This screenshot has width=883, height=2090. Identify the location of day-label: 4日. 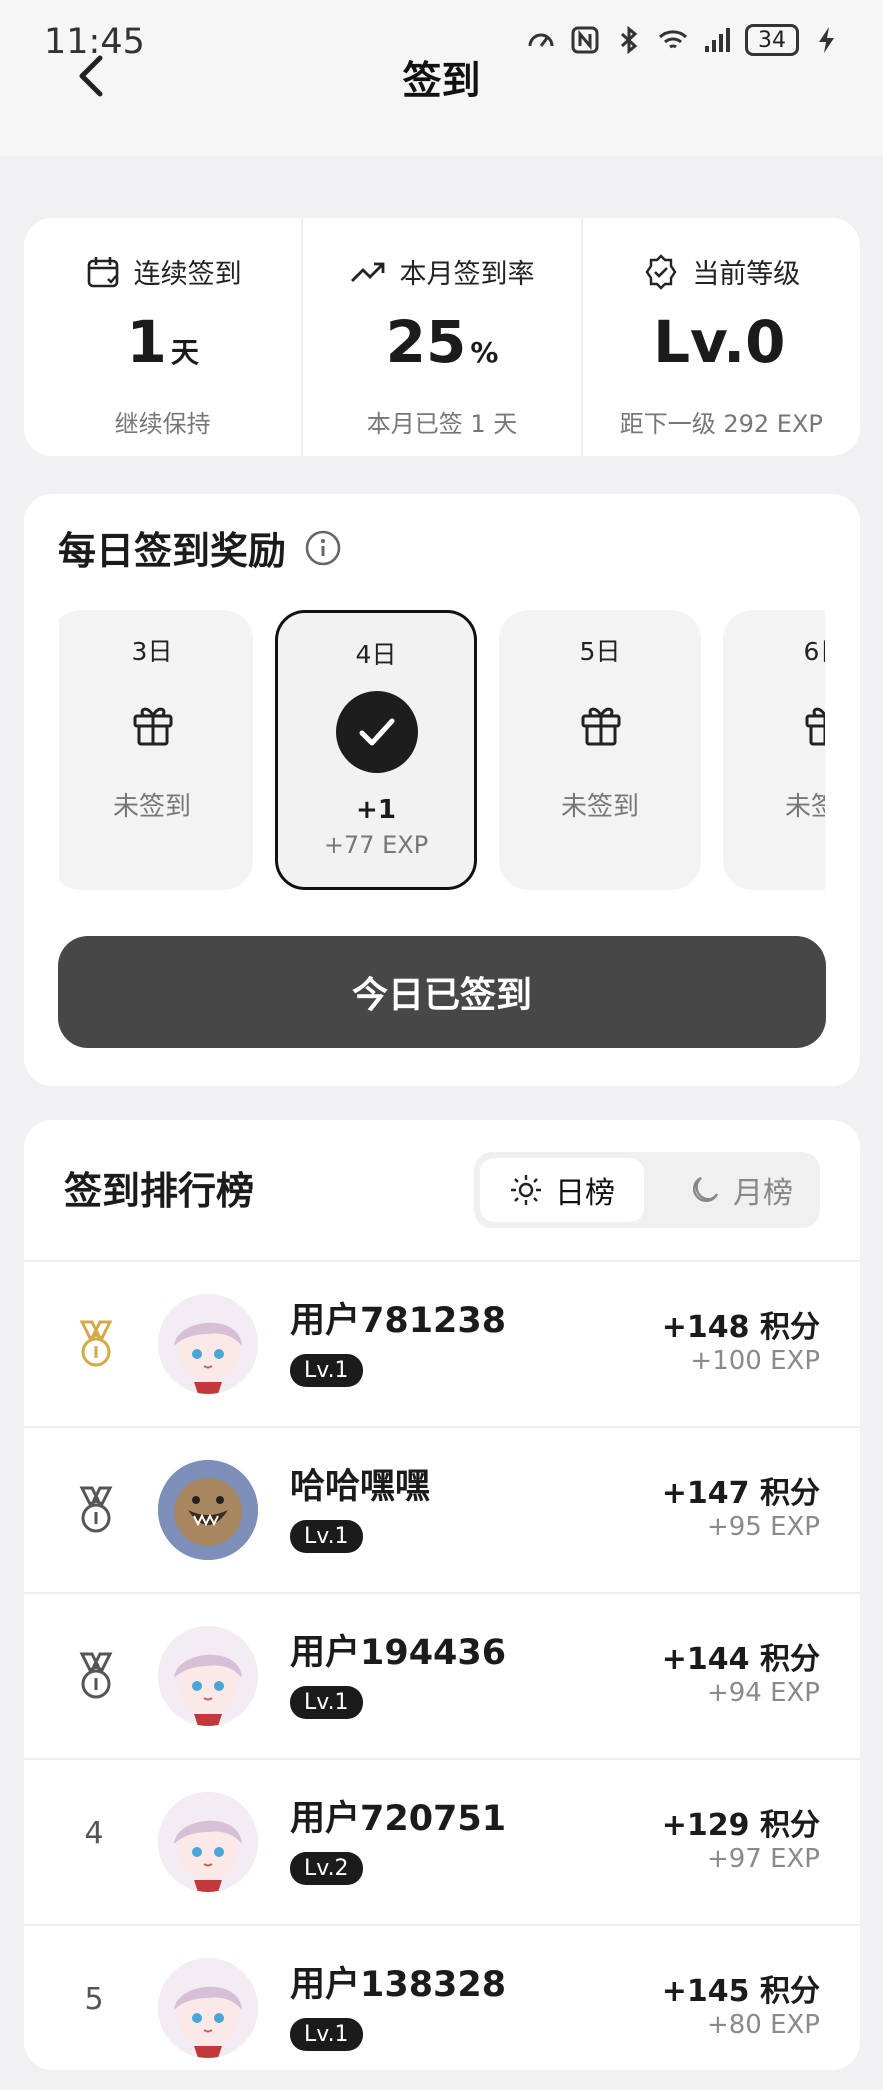
(376, 654).